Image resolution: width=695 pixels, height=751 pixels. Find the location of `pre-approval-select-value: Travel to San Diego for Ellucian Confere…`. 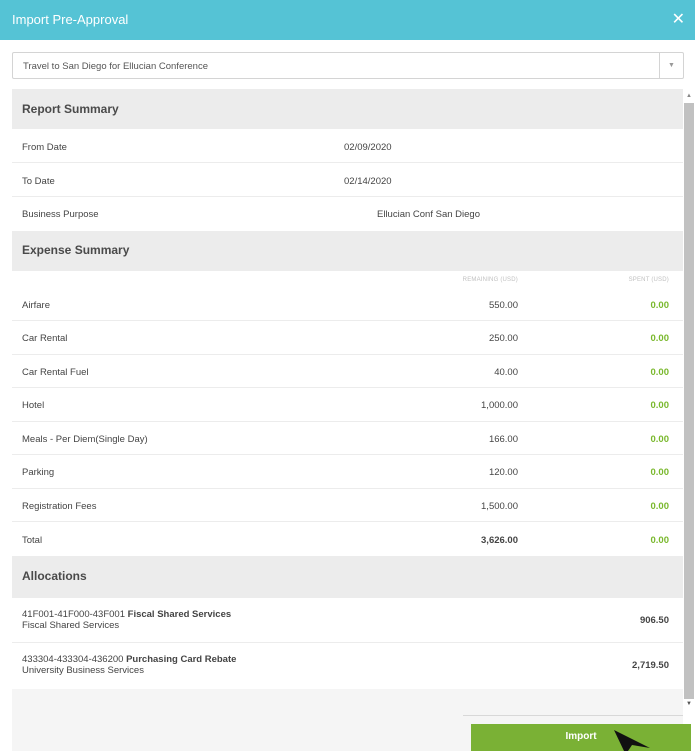

pre-approval-select-value: Travel to San Diego for Ellucian Confere… is located at coordinates (115, 66).